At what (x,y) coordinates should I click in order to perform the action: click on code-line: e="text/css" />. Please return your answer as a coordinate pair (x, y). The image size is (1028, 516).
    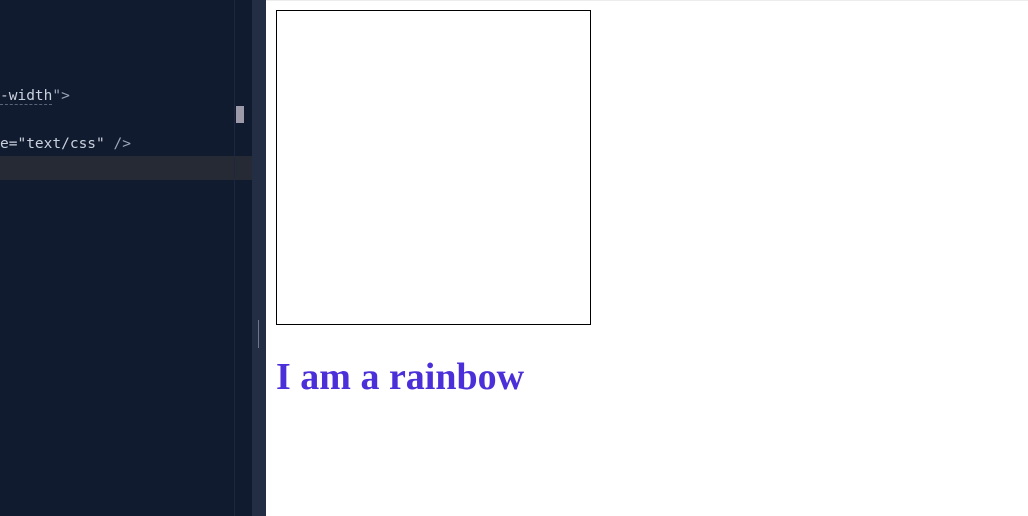
    Looking at the image, I should click on (65, 144).